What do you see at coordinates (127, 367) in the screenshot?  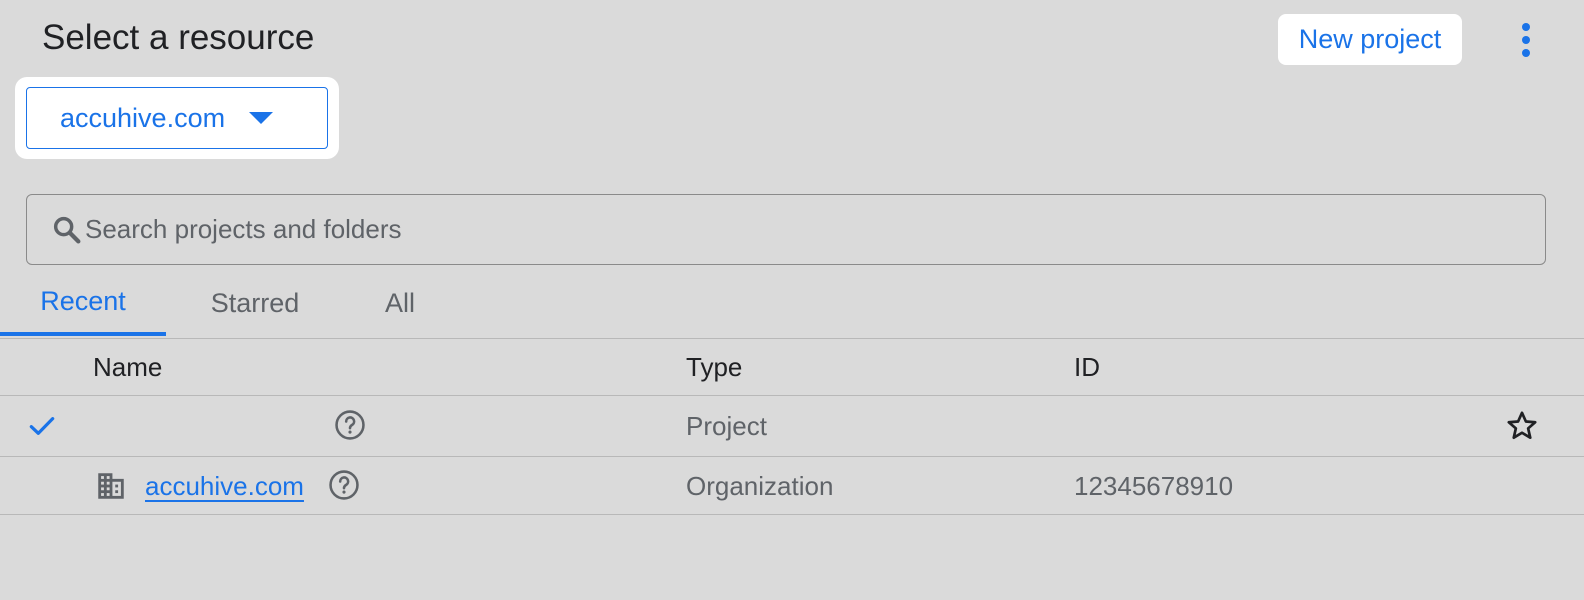 I see `column-header-name: Name` at bounding box center [127, 367].